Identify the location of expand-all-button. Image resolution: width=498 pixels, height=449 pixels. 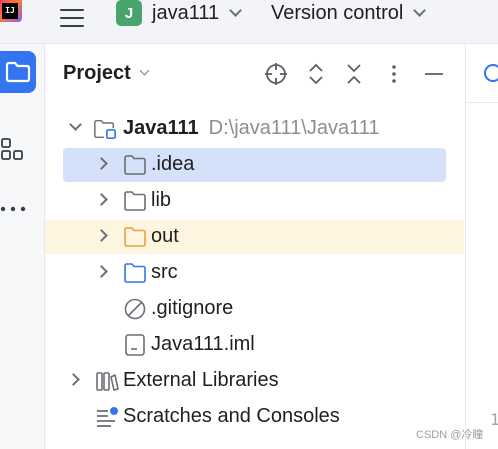
(316, 74).